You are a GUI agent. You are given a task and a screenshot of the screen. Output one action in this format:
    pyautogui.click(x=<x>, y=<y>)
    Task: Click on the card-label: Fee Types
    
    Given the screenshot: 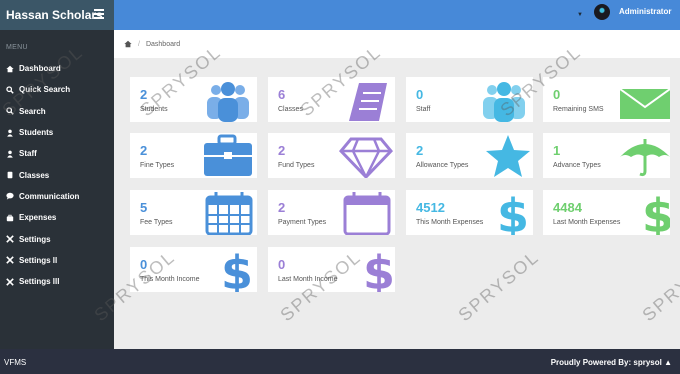 What is the action you would take?
    pyautogui.click(x=156, y=222)
    